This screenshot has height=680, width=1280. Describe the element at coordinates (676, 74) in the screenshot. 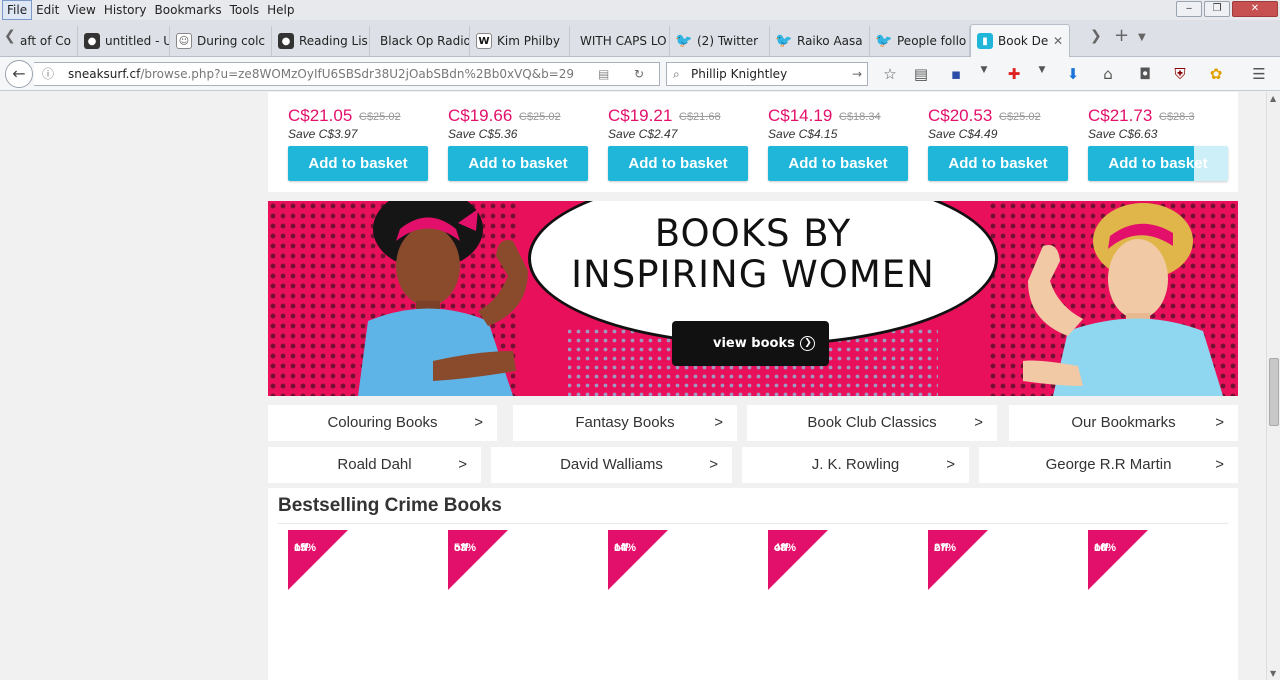

I see `search-icon: ⌕` at that location.